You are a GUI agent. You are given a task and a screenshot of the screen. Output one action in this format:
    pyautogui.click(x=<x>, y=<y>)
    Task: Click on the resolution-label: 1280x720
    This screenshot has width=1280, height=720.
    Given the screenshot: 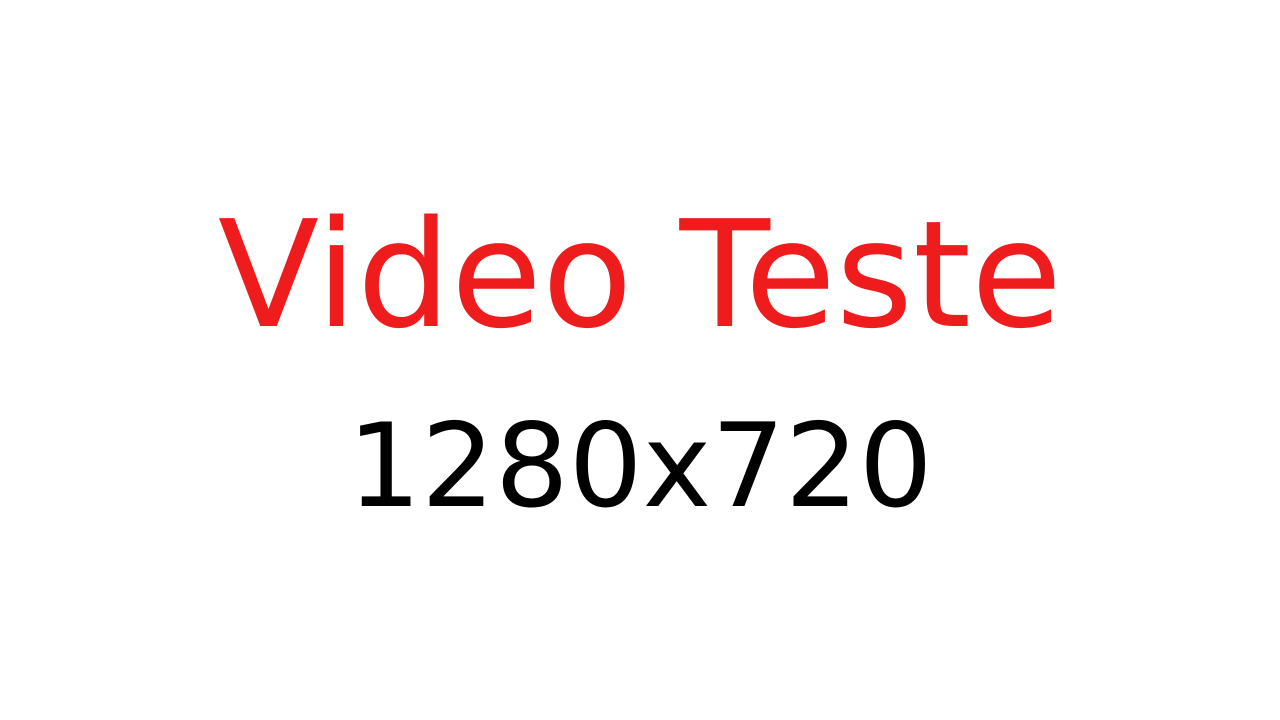 What is the action you would take?
    pyautogui.click(x=640, y=466)
    